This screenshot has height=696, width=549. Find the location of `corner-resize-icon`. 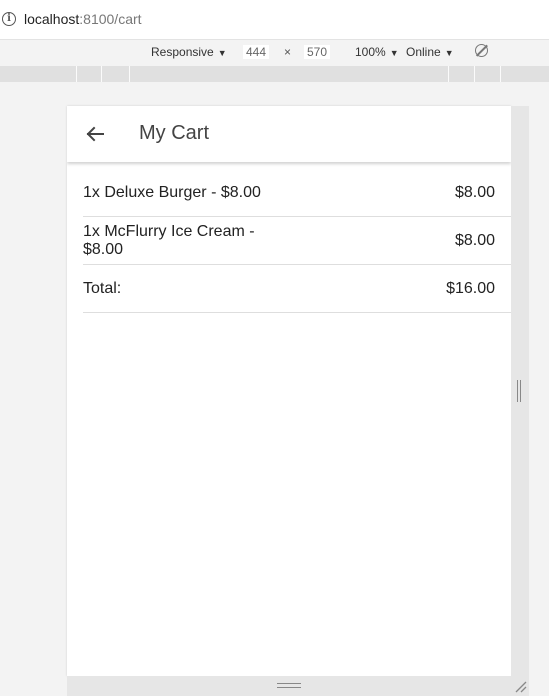

corner-resize-icon is located at coordinates (520, 686).